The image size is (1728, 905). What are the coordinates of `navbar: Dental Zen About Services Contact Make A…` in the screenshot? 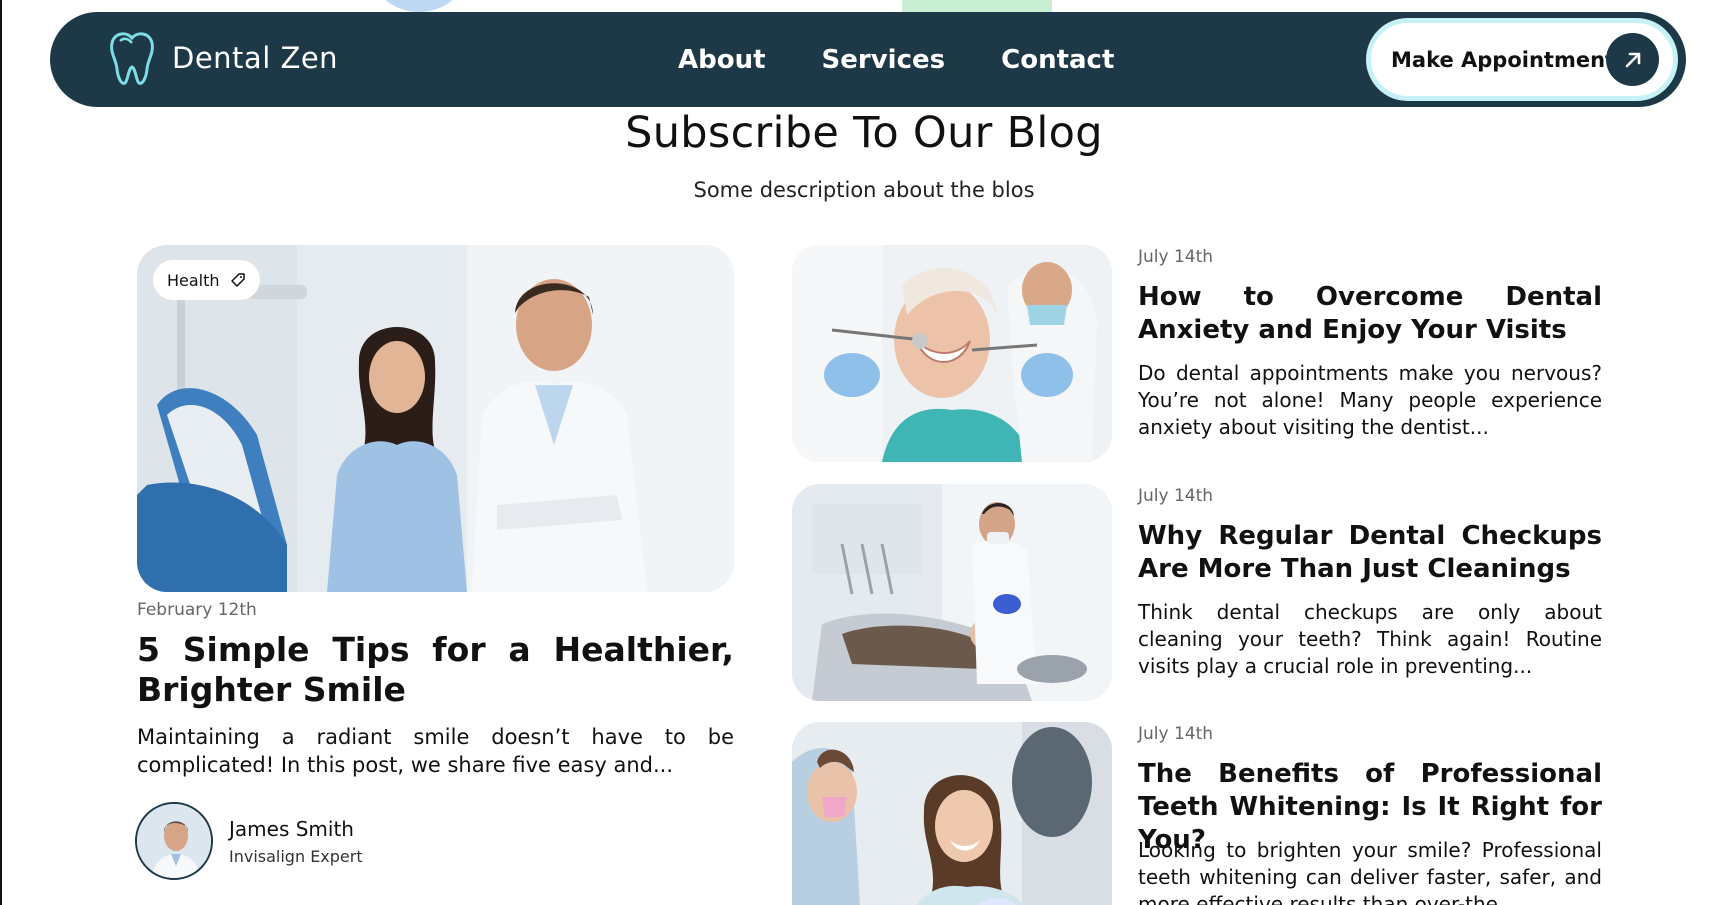 It's located at (868, 59).